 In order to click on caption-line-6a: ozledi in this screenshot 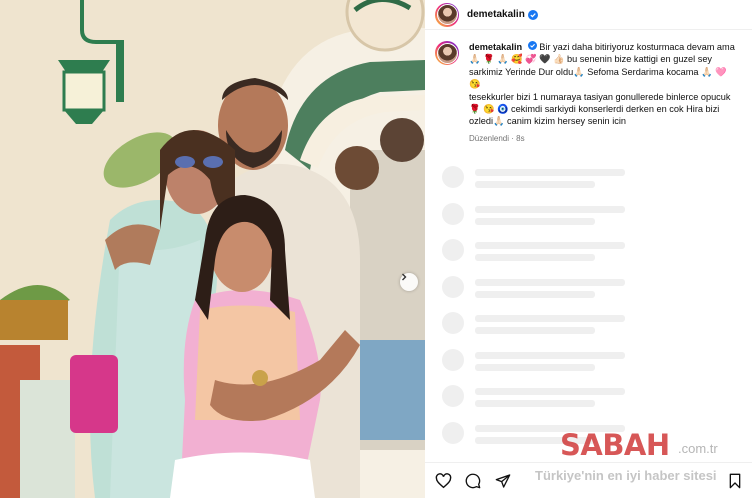, I will do `click(481, 121)`.